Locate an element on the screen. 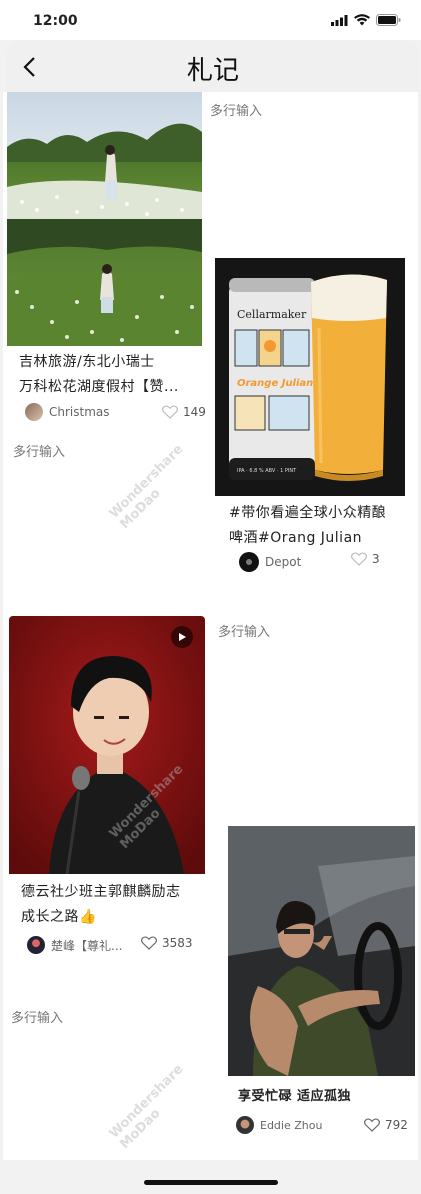 The width and height of the screenshot is (421, 1194). battery-icon is located at coordinates (388, 20).